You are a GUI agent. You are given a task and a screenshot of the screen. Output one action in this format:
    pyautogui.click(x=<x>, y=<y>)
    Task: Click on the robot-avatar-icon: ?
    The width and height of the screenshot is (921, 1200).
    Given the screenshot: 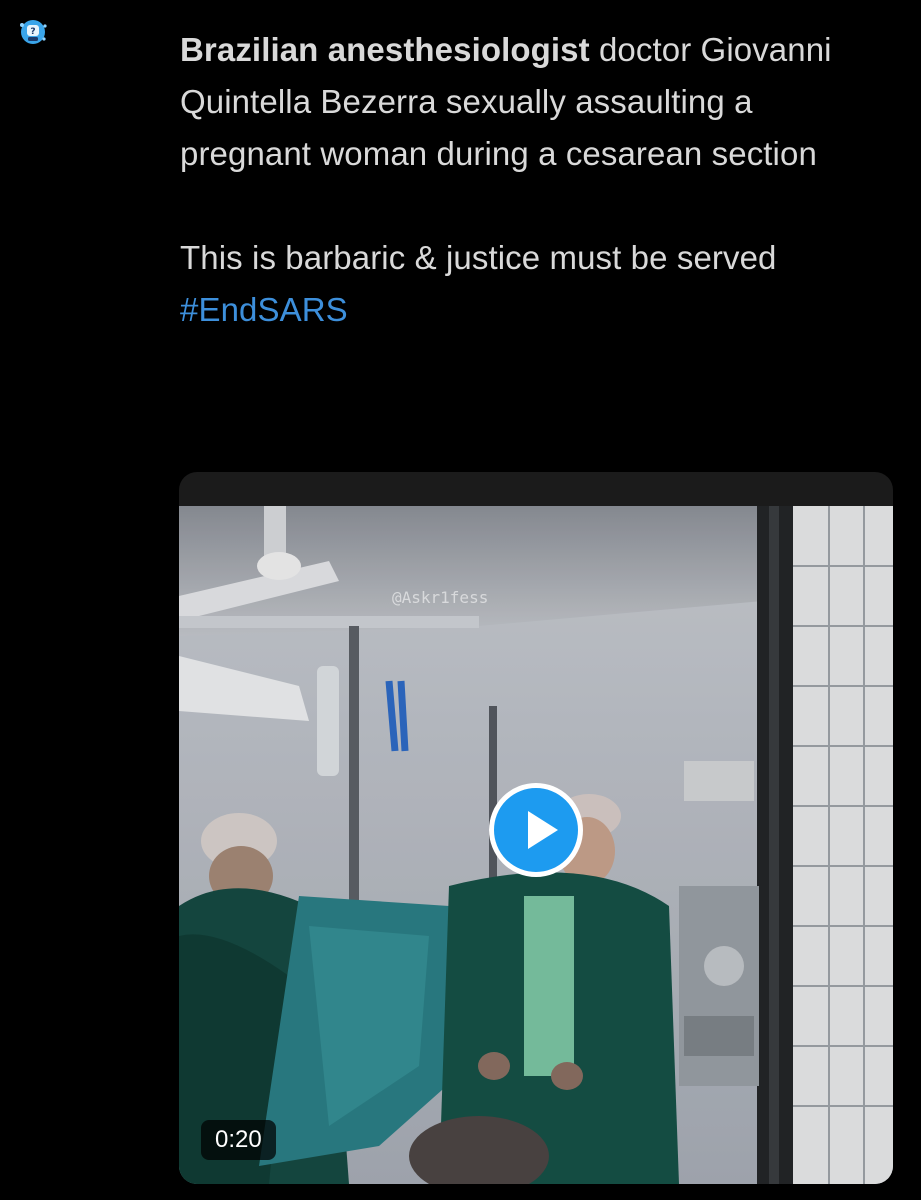 What is the action you would take?
    pyautogui.click(x=33, y=32)
    